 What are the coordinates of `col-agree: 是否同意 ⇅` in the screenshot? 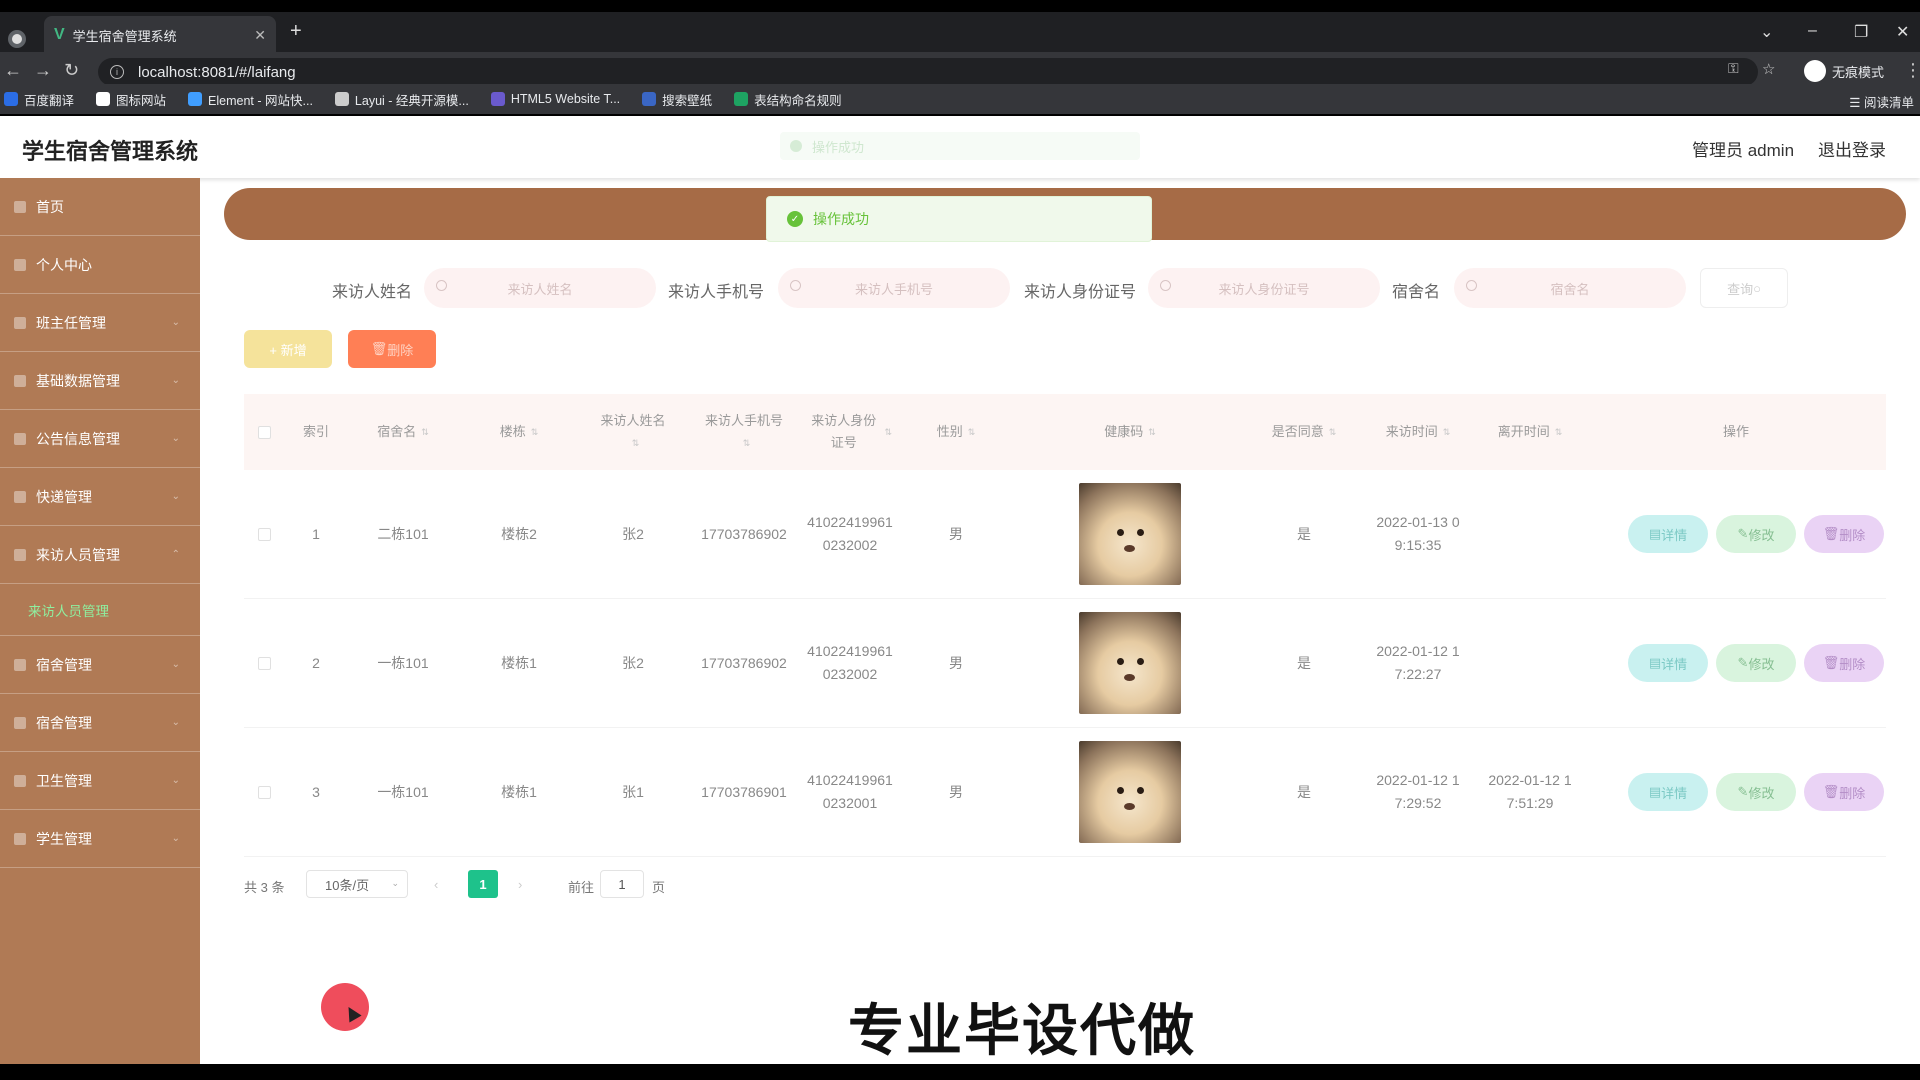 It's located at (1304, 432).